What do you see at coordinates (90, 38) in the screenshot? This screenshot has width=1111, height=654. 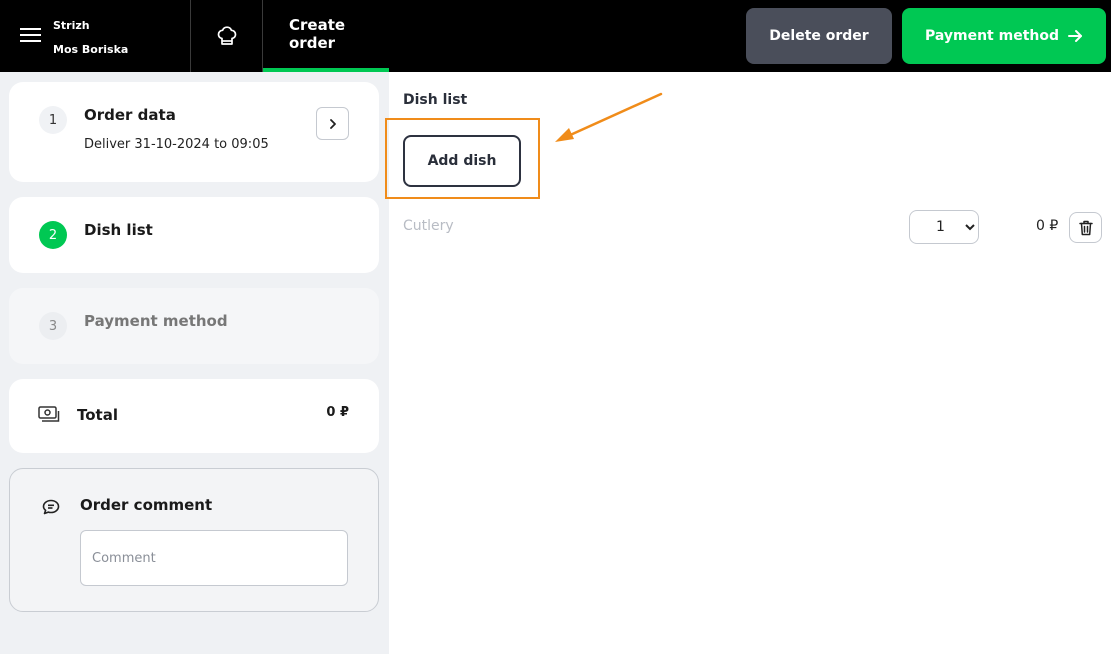 I see `user-block: Strizh Mos Boriska` at bounding box center [90, 38].